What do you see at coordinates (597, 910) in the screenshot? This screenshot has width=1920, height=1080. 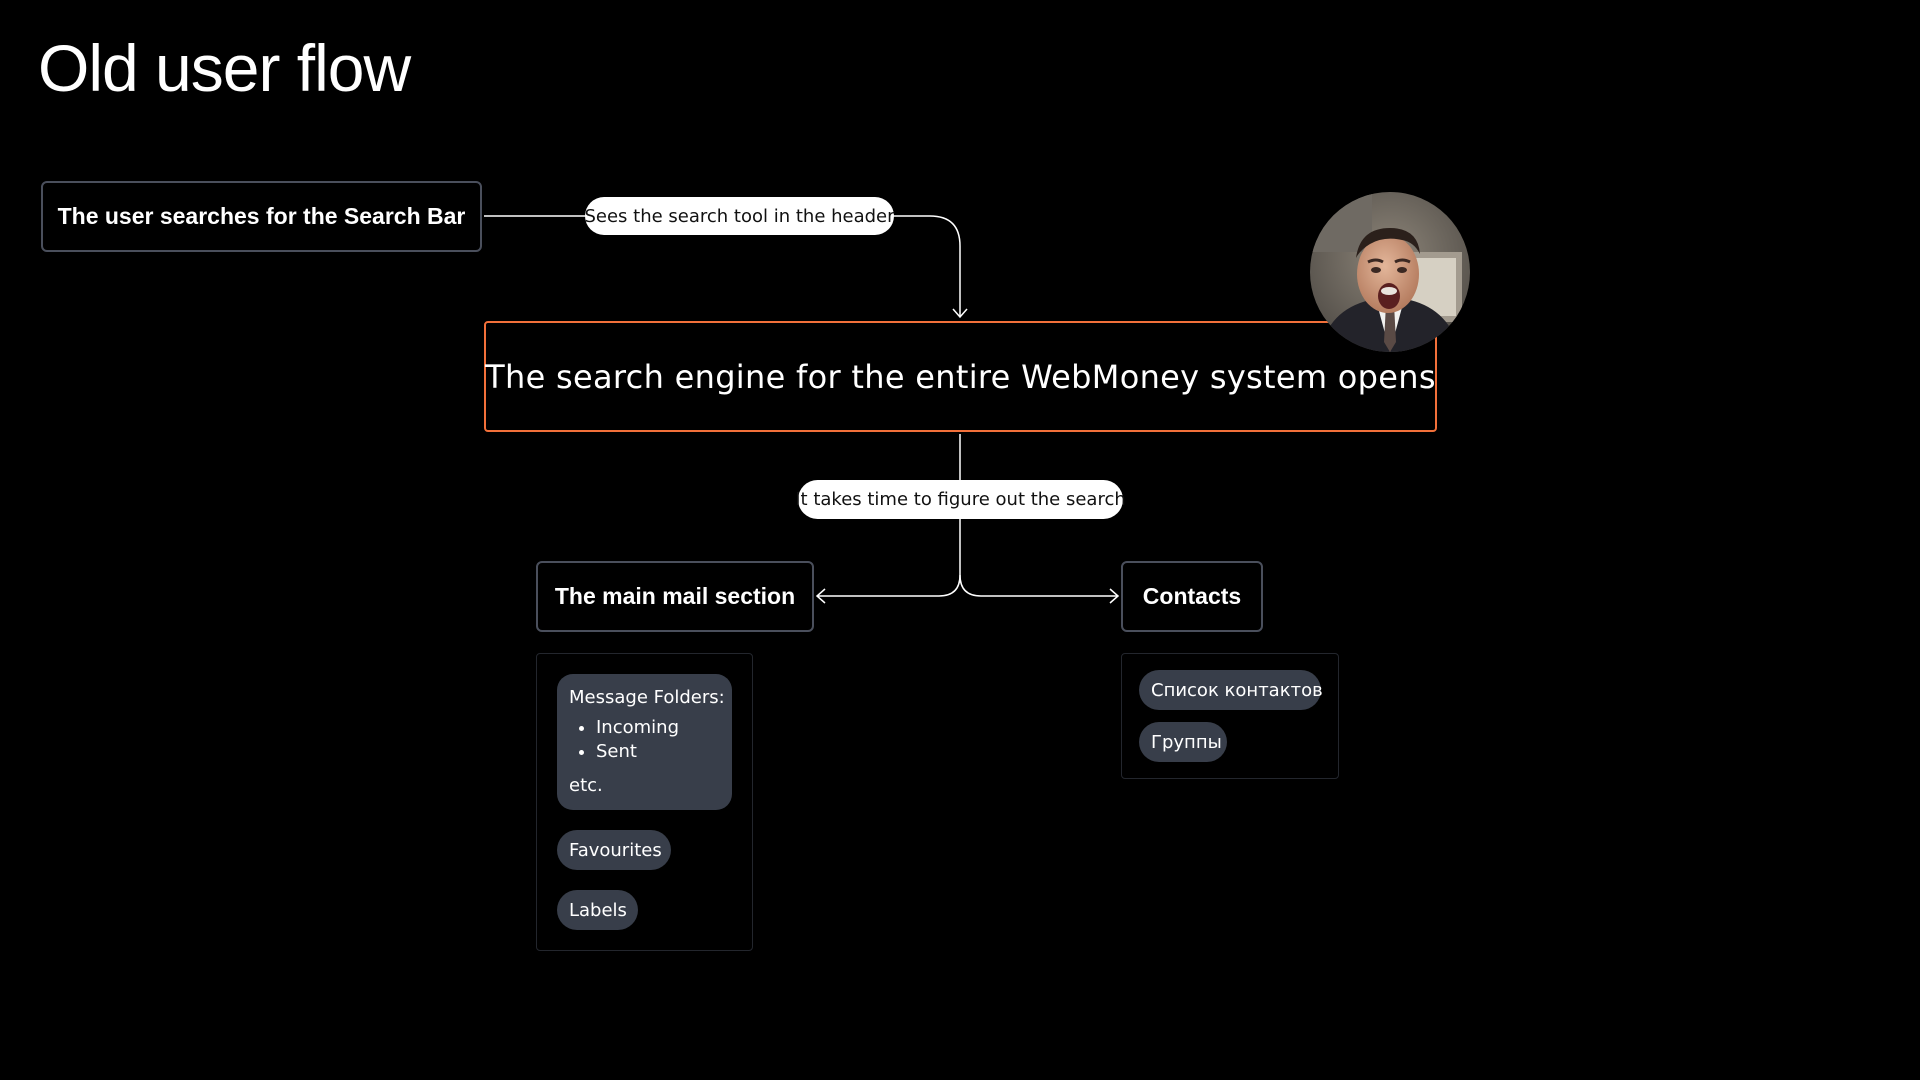 I see `labels-chip: Labels` at bounding box center [597, 910].